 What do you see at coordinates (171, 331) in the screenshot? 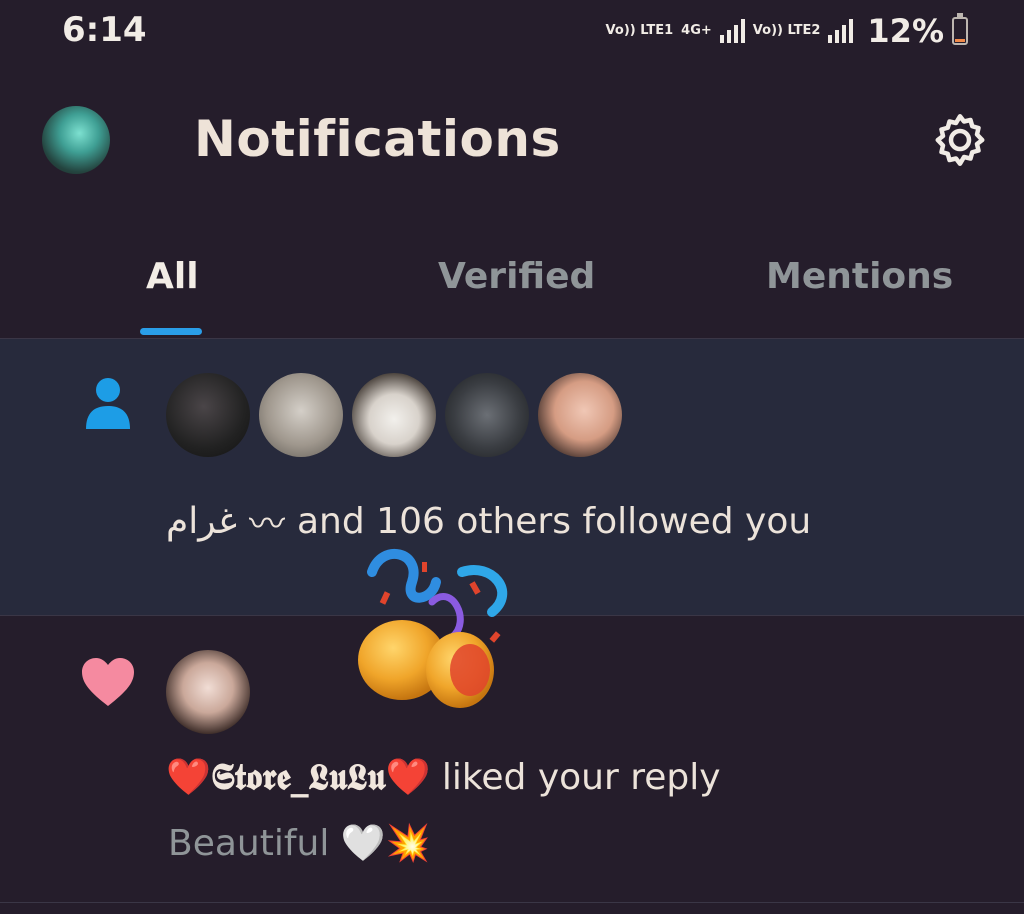
I see `tab-indicator` at bounding box center [171, 331].